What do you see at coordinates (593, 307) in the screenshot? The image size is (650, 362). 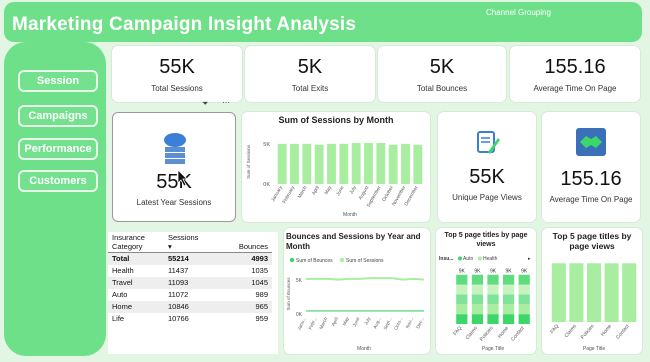 I see `bar-chart-svg: FAQ Claims Policies Home Contact Page Title` at bounding box center [593, 307].